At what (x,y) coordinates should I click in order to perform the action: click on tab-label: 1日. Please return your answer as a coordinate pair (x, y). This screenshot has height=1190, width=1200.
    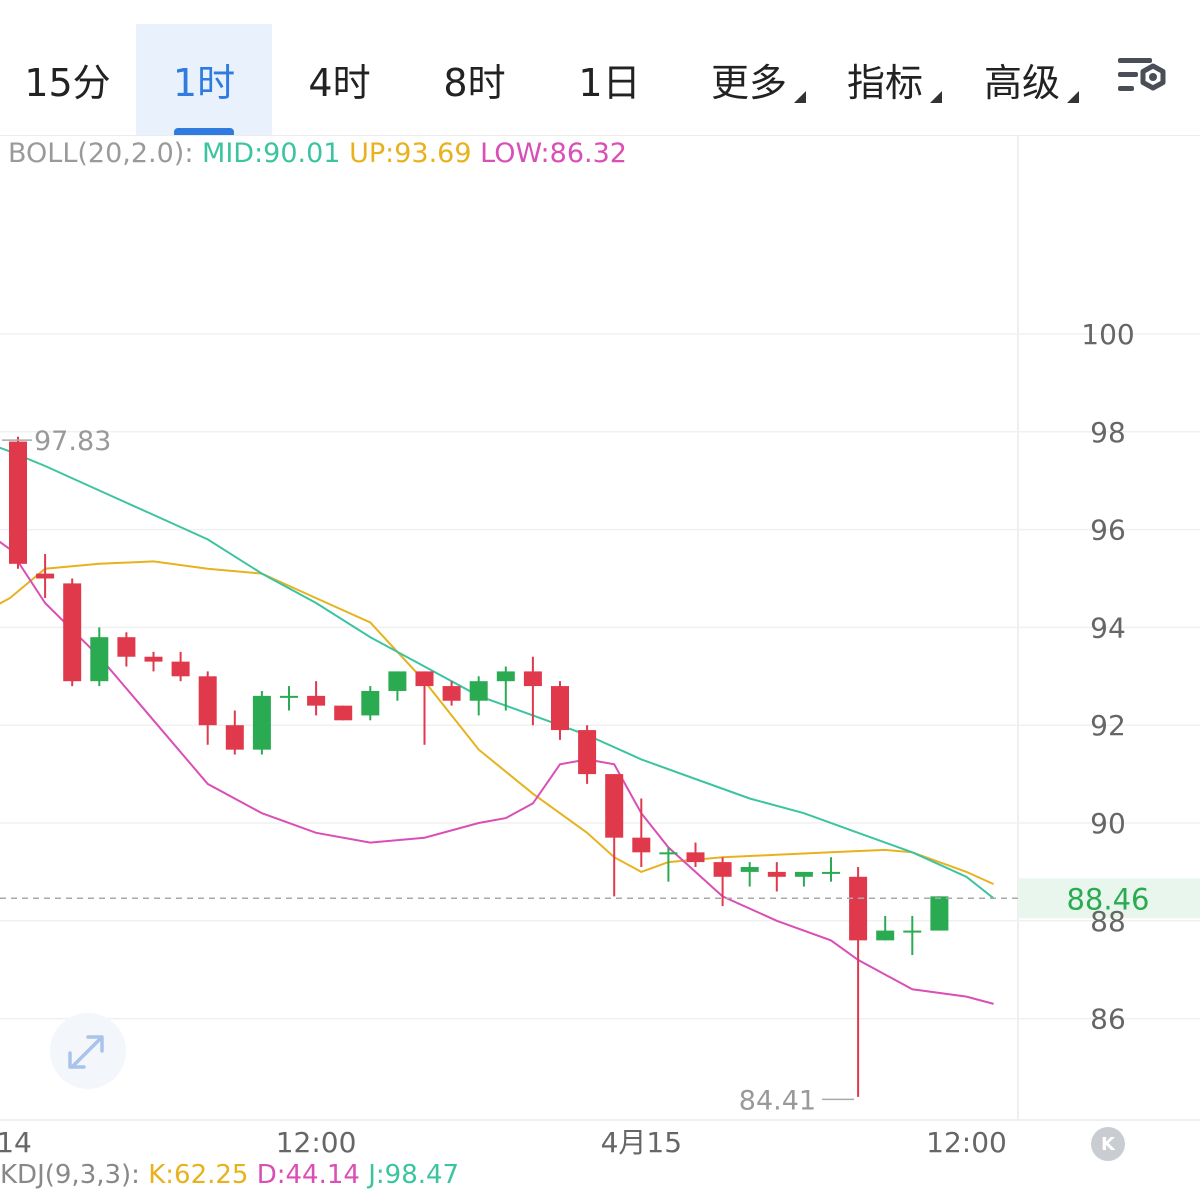
    Looking at the image, I should click on (609, 83).